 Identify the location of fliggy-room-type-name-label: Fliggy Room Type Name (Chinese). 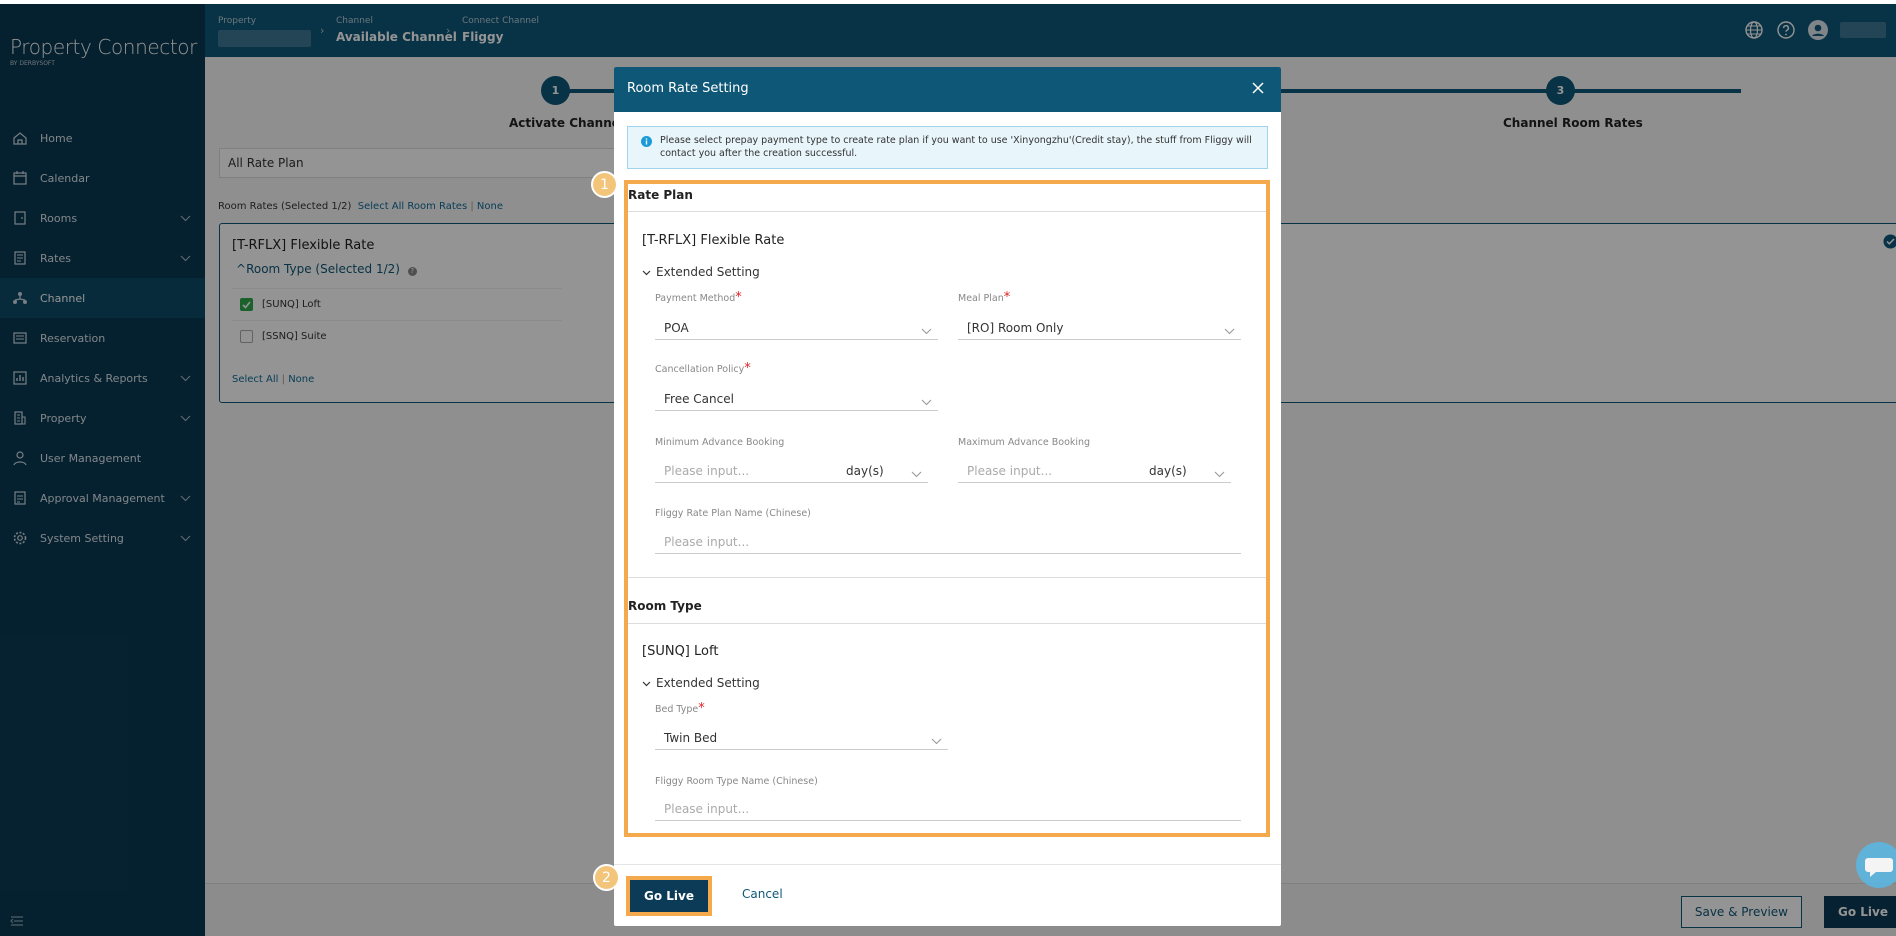
(736, 781).